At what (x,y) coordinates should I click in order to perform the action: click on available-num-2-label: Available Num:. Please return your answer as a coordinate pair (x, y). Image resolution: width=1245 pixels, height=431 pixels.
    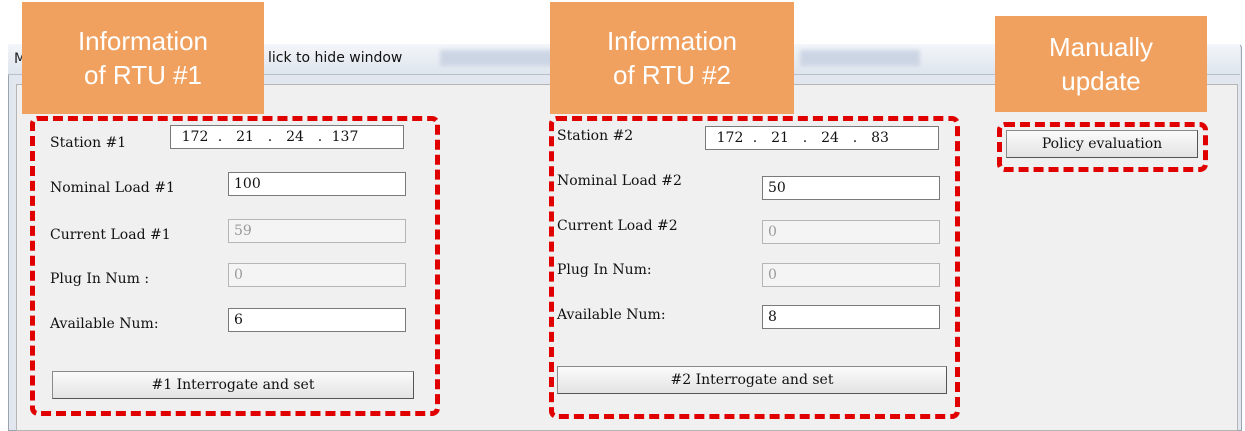
    Looking at the image, I should click on (611, 315).